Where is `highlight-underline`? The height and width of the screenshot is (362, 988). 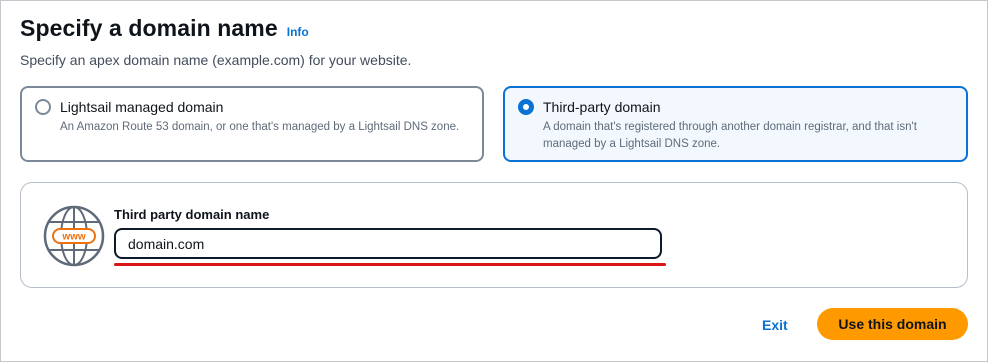 highlight-underline is located at coordinates (390, 264).